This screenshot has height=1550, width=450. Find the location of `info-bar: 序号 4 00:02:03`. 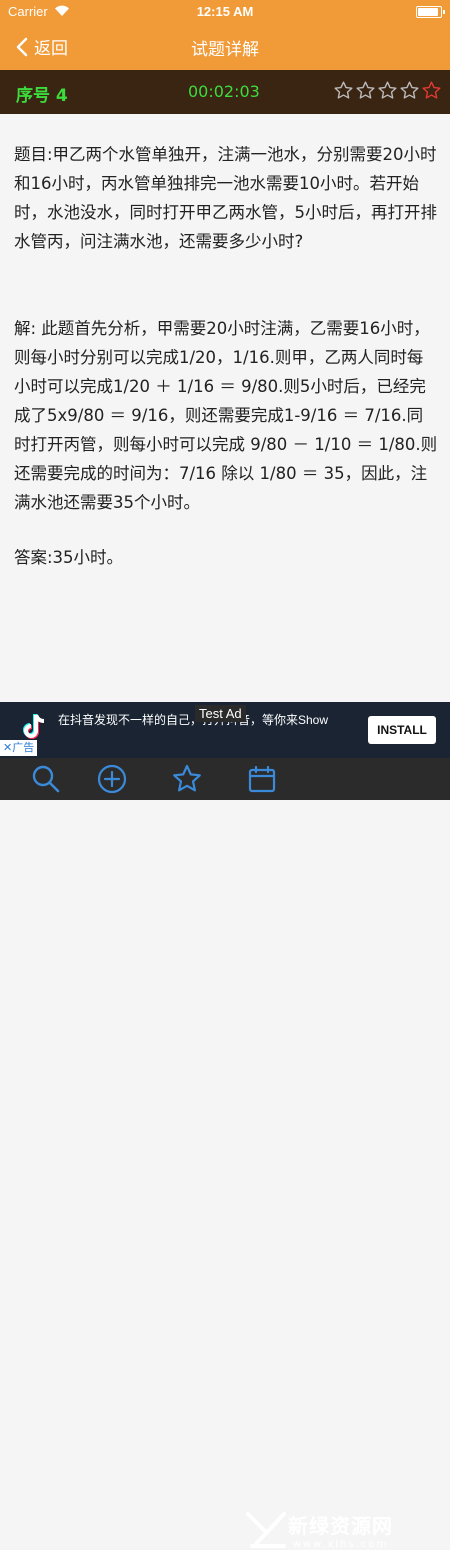

info-bar: 序号 4 00:02:03 is located at coordinates (225, 92).